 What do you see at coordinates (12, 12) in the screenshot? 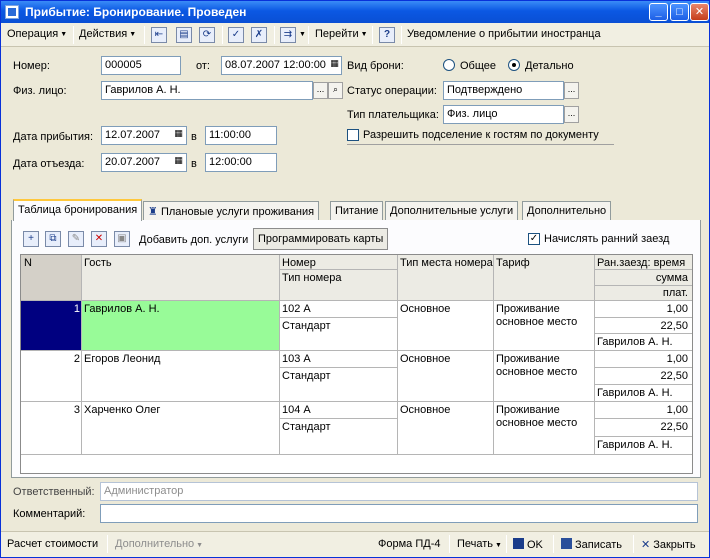
I see `document-icon` at bounding box center [12, 12].